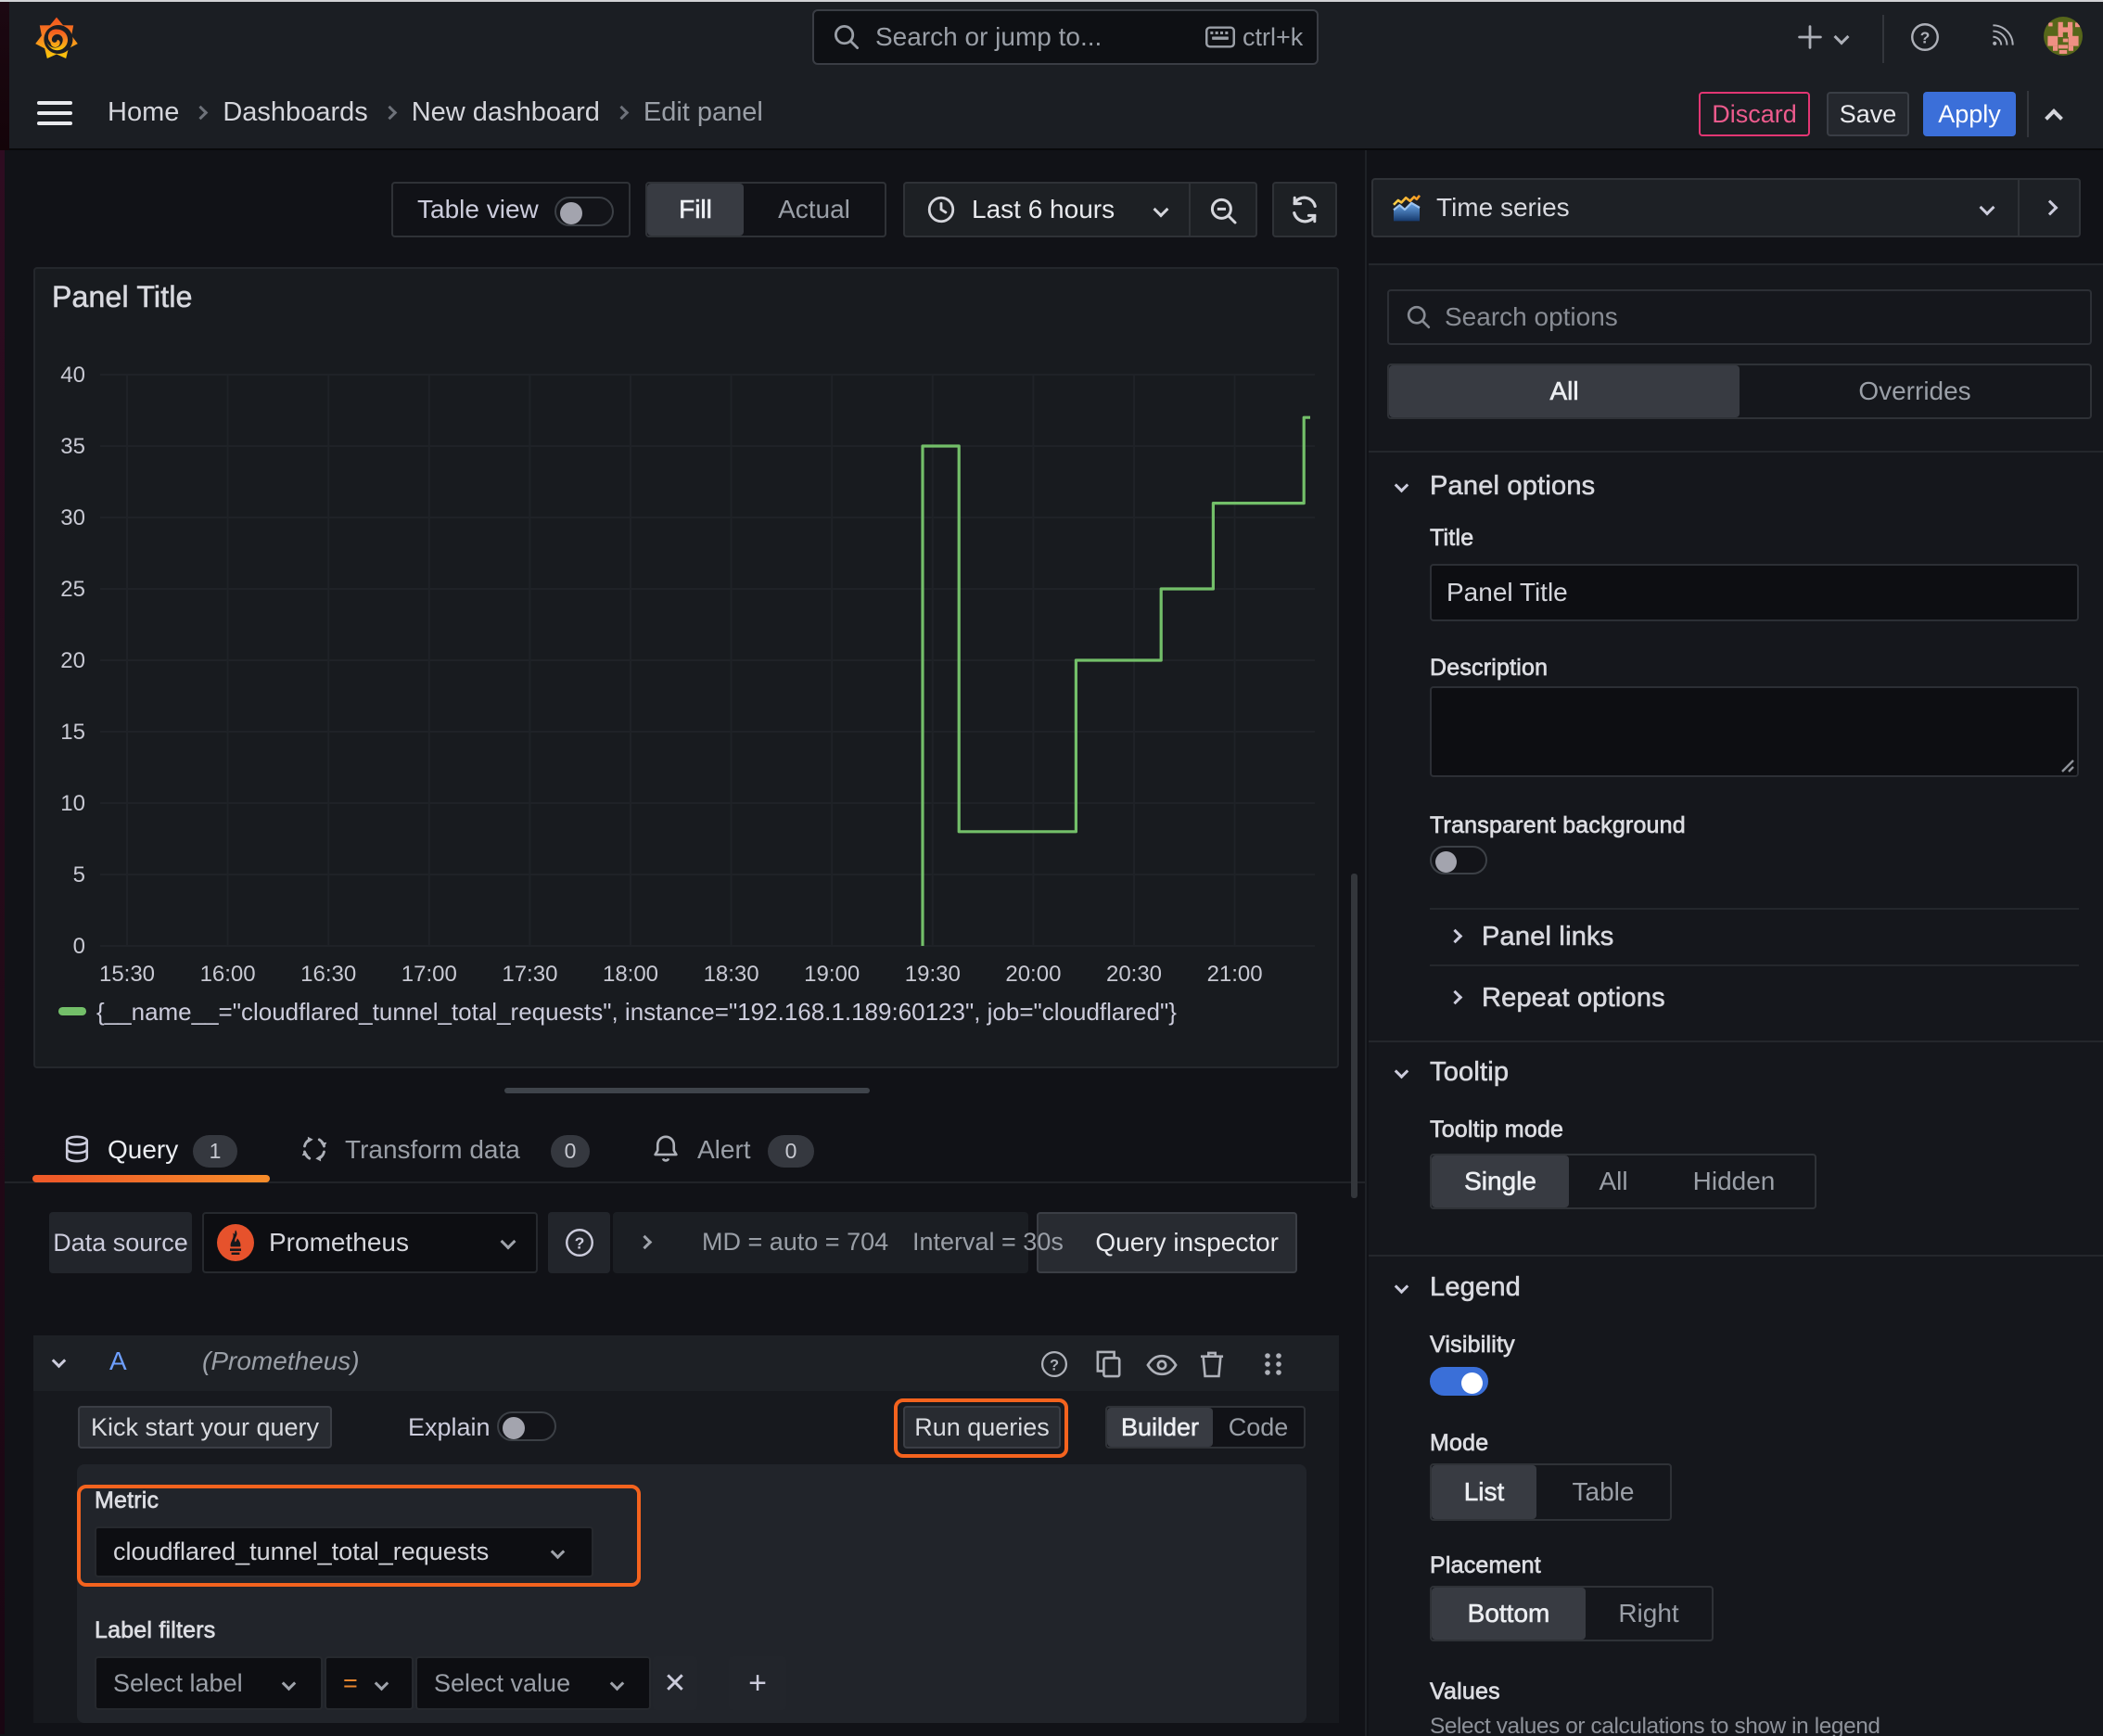 The width and height of the screenshot is (2103, 1736). Describe the element at coordinates (127, 974) in the screenshot. I see `svg-text: 15:30` at that location.